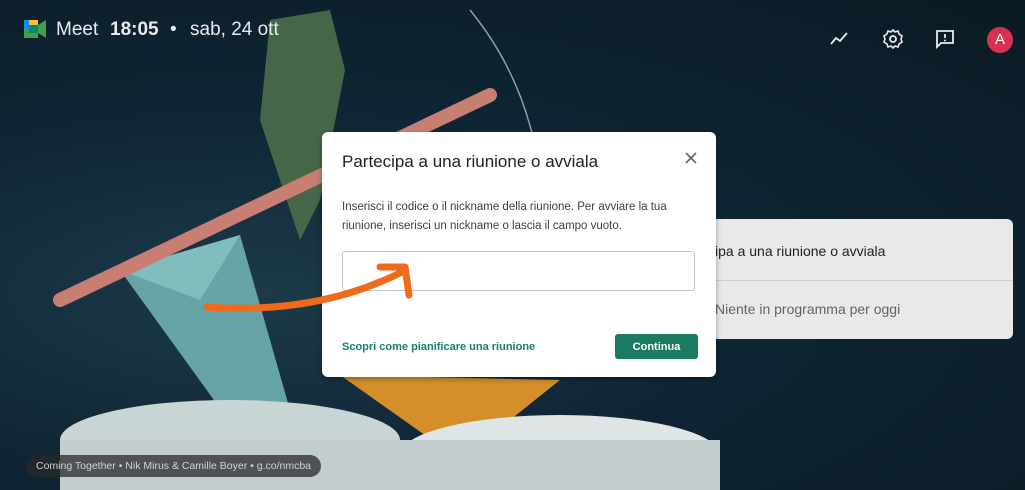 The height and width of the screenshot is (490, 1025). I want to click on quality-trend-icon, so click(839, 39).